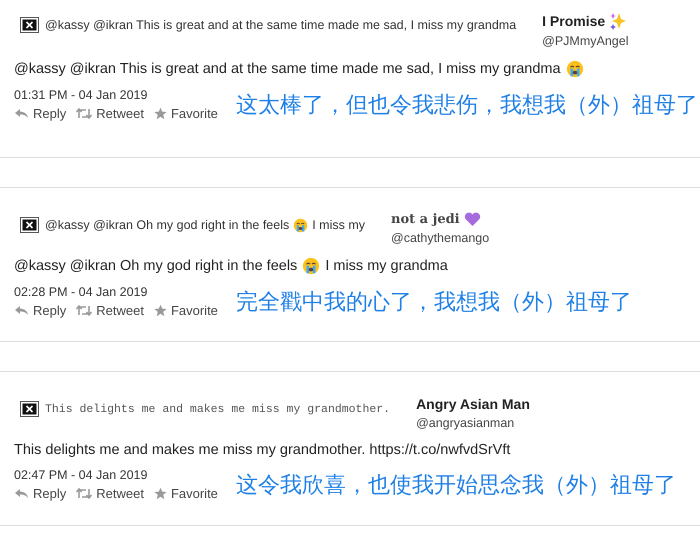 Image resolution: width=700 pixels, height=537 pixels. Describe the element at coordinates (618, 21) in the screenshot. I see `sparkles-icon` at that location.